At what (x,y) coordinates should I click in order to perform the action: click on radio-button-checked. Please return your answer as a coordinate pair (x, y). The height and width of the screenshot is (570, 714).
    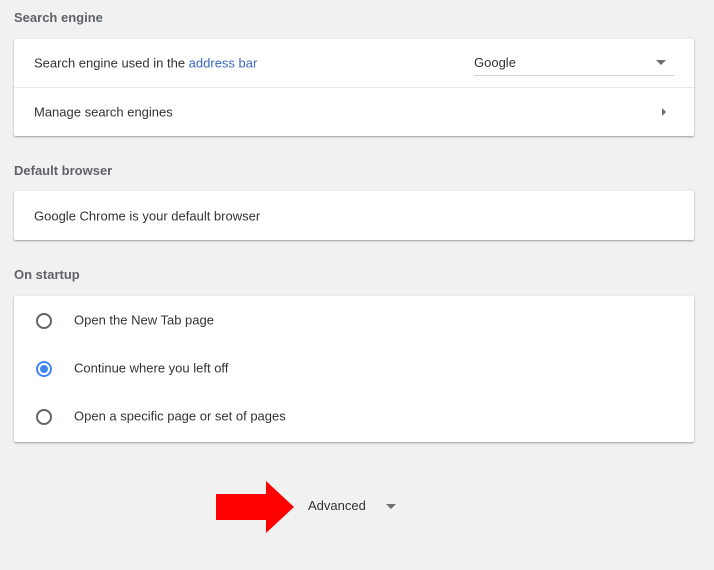
    Looking at the image, I should click on (44, 369).